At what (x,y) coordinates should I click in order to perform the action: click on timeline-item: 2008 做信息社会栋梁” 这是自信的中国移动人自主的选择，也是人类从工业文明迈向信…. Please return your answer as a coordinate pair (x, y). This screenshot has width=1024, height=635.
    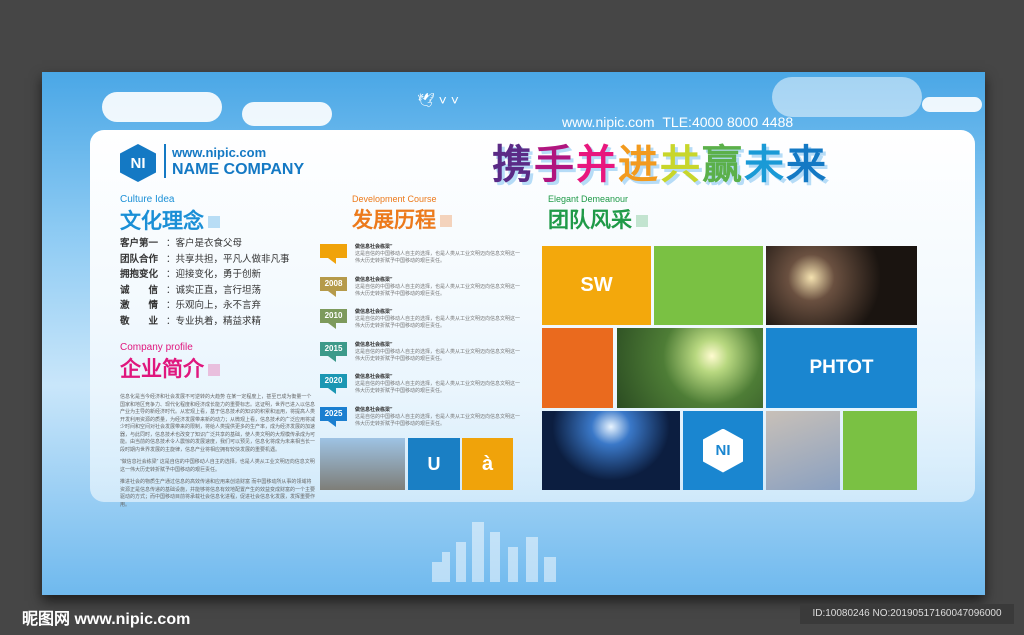
    Looking at the image, I should click on (420, 293).